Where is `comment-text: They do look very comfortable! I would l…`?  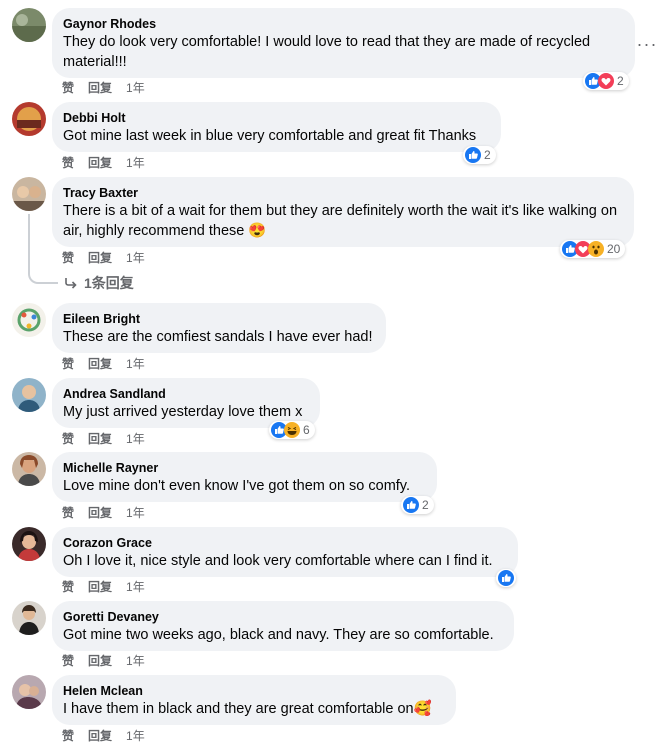
comment-text: They do look very comfortable! I would l… is located at coordinates (327, 52).